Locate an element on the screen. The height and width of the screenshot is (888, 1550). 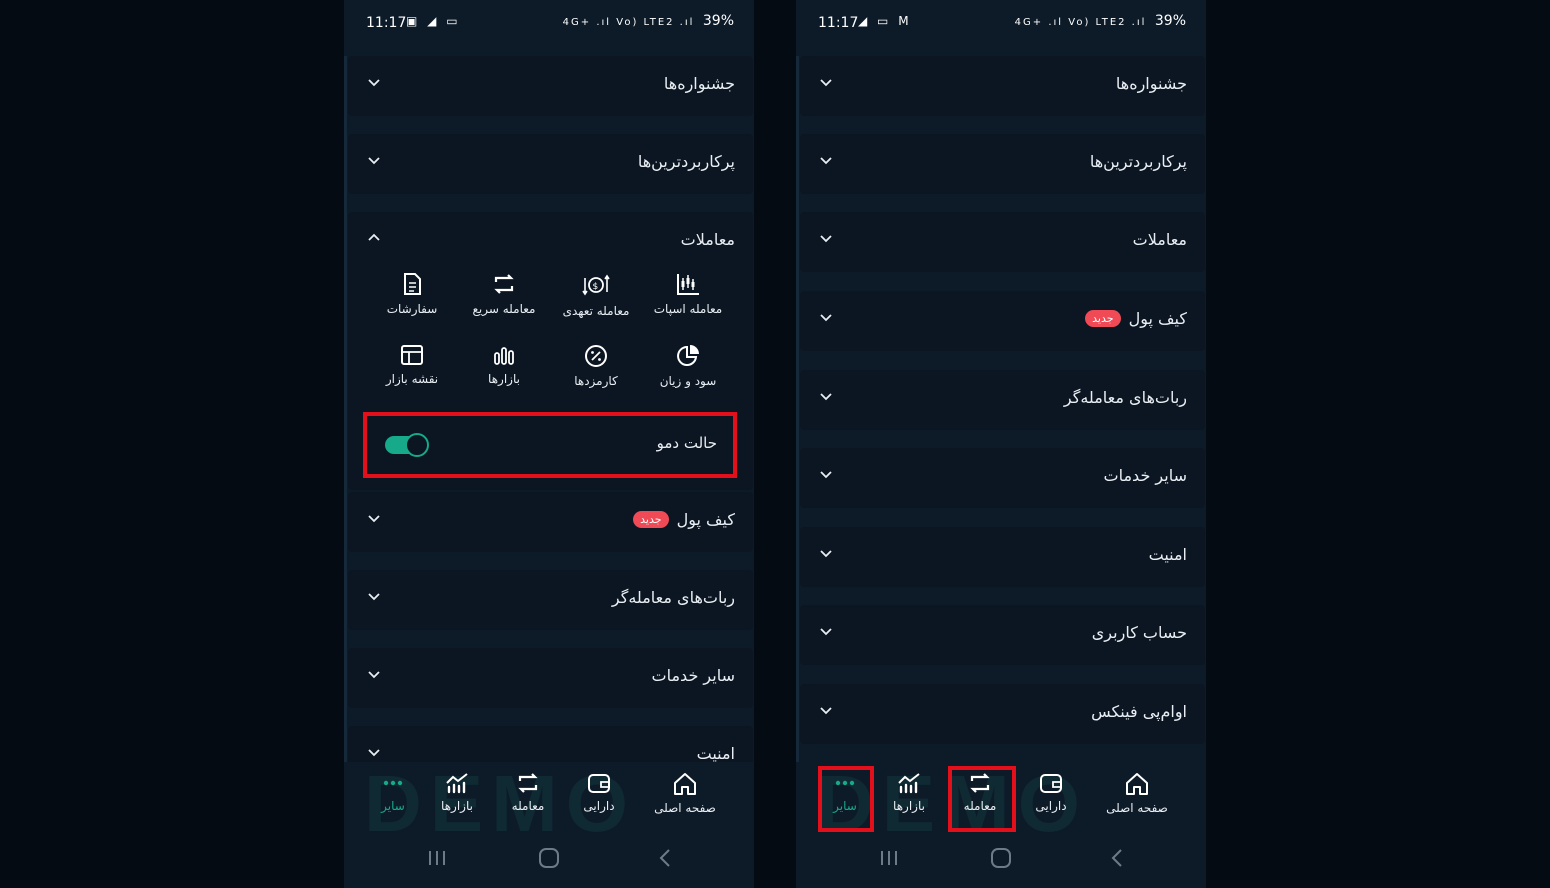
grid-item-orders: سفارشات is located at coordinates (412, 302).